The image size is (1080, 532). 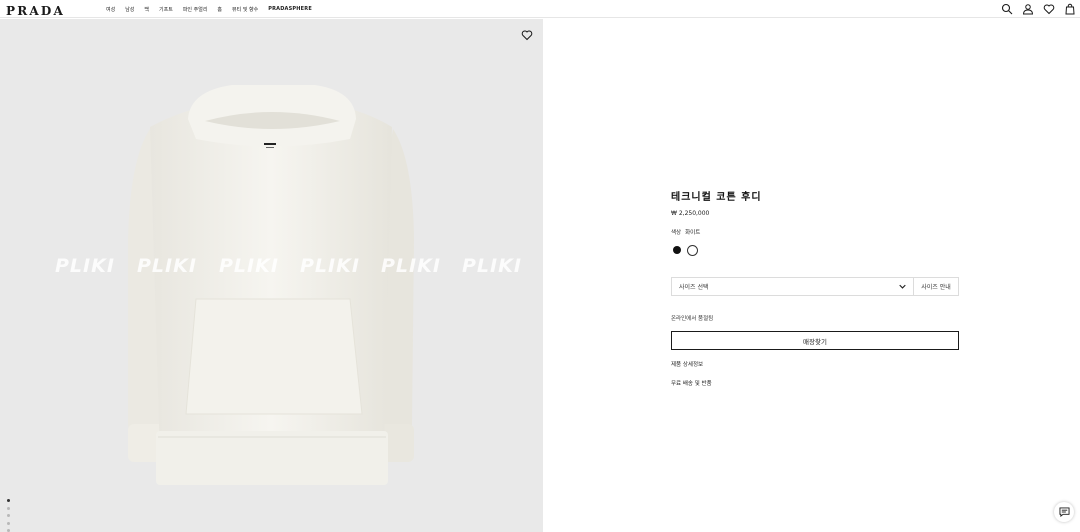 What do you see at coordinates (690, 213) in the screenshot?
I see `product-price: ₩ 2,250,000` at bounding box center [690, 213].